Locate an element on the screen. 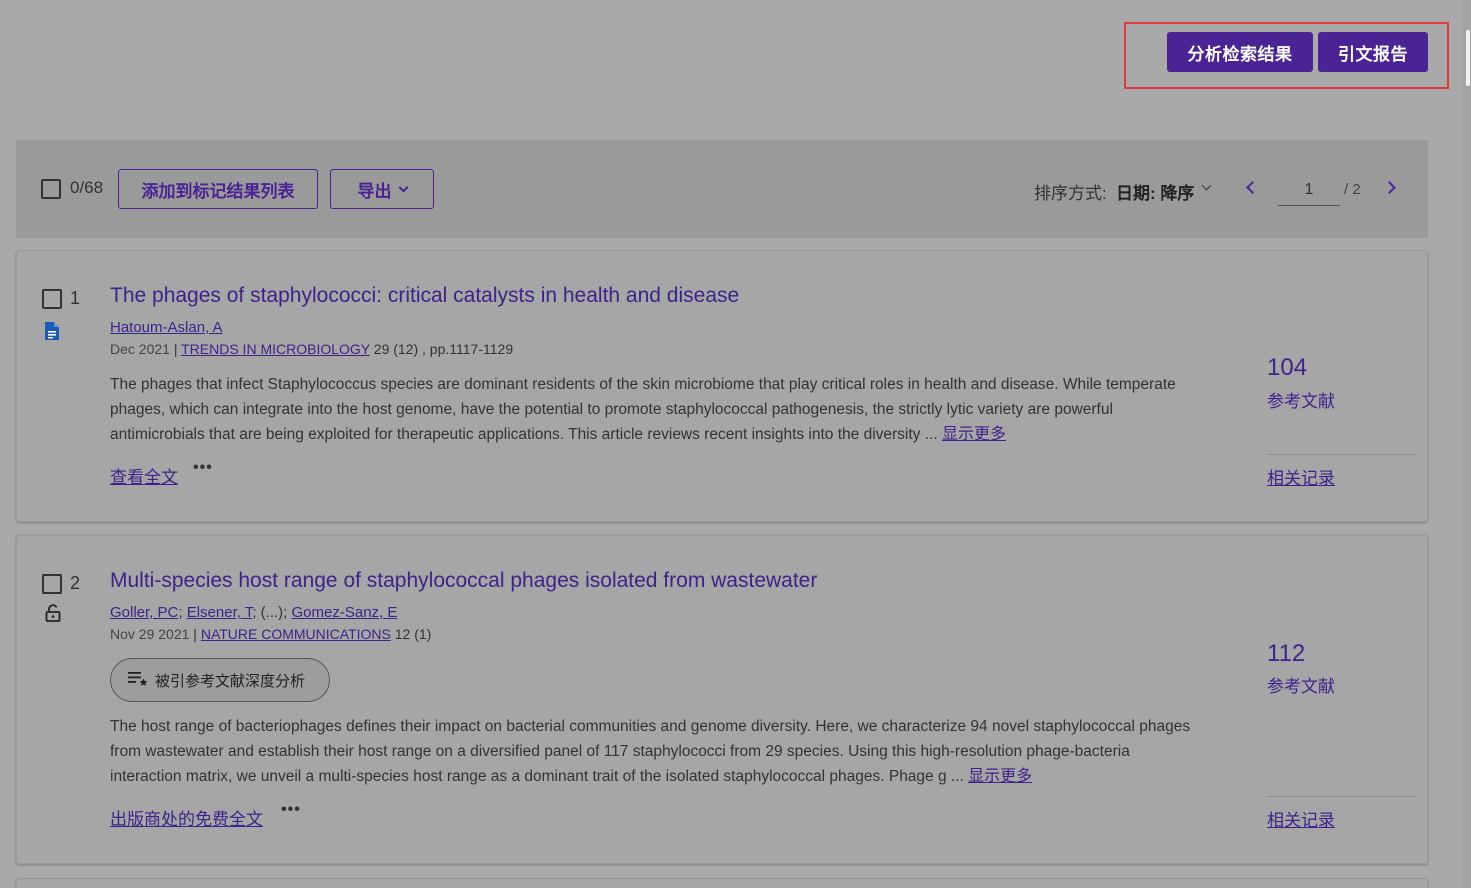 This screenshot has width=1471, height=888. result-index: 1 is located at coordinates (75, 298).